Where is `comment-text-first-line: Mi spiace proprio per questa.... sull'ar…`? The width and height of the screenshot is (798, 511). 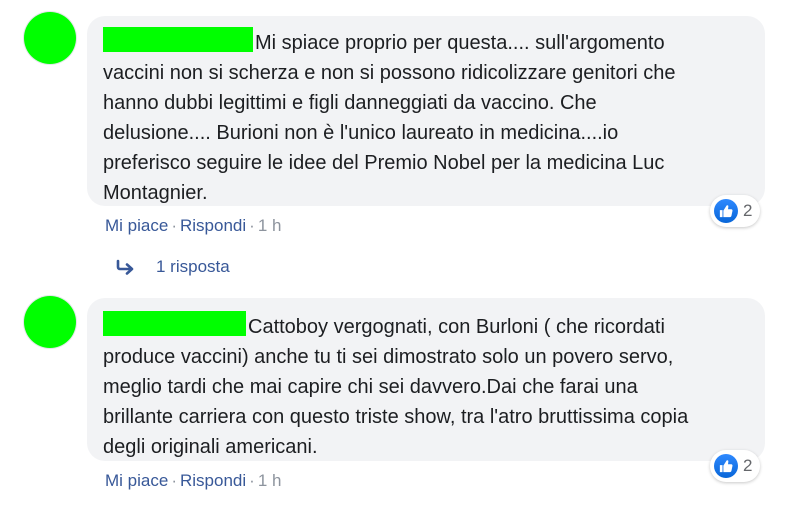
comment-text-first-line: Mi spiace proprio per questa.... sull'ar… is located at coordinates (460, 43).